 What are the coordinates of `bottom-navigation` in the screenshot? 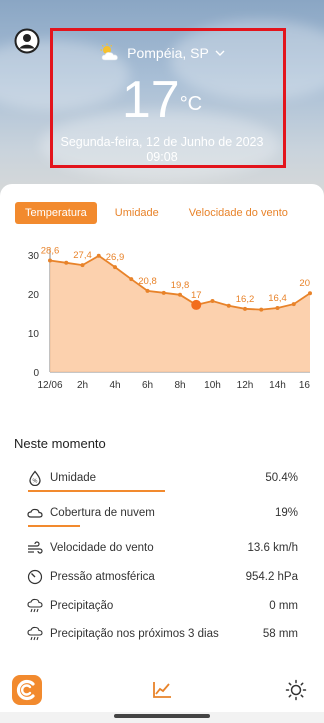 It's located at (162, 690).